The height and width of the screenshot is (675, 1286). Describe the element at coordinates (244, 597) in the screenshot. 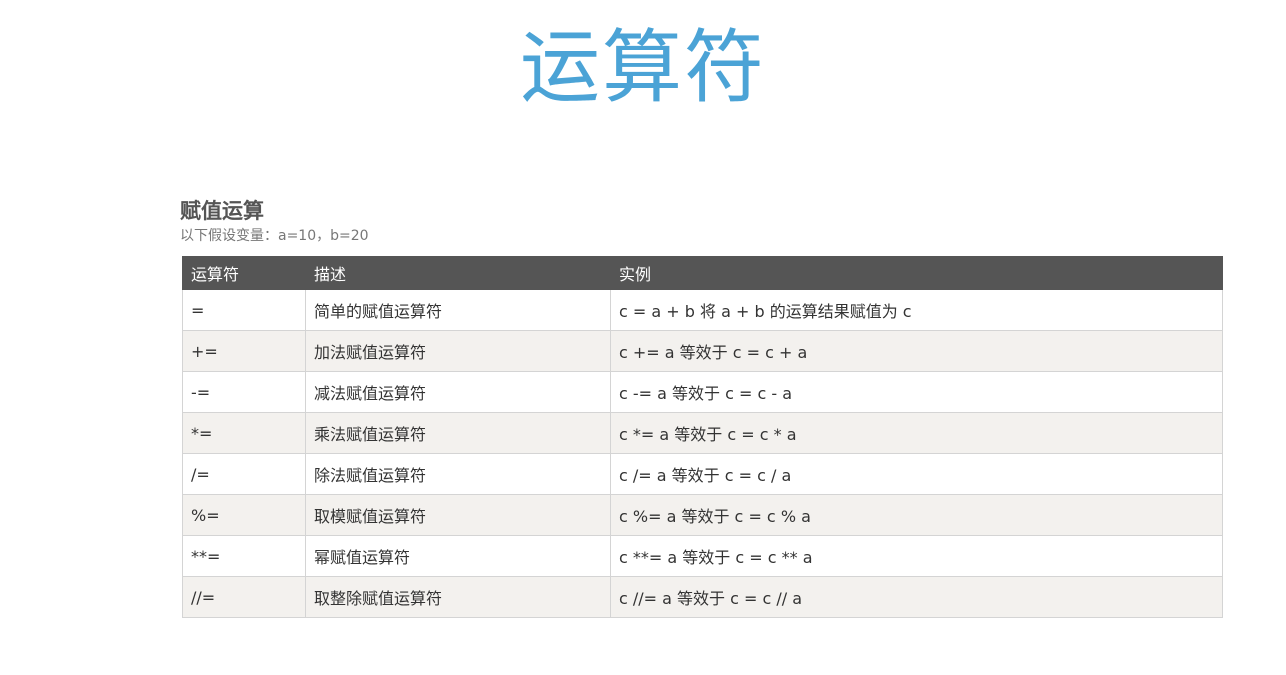

I see `operator-cell: //=` at that location.